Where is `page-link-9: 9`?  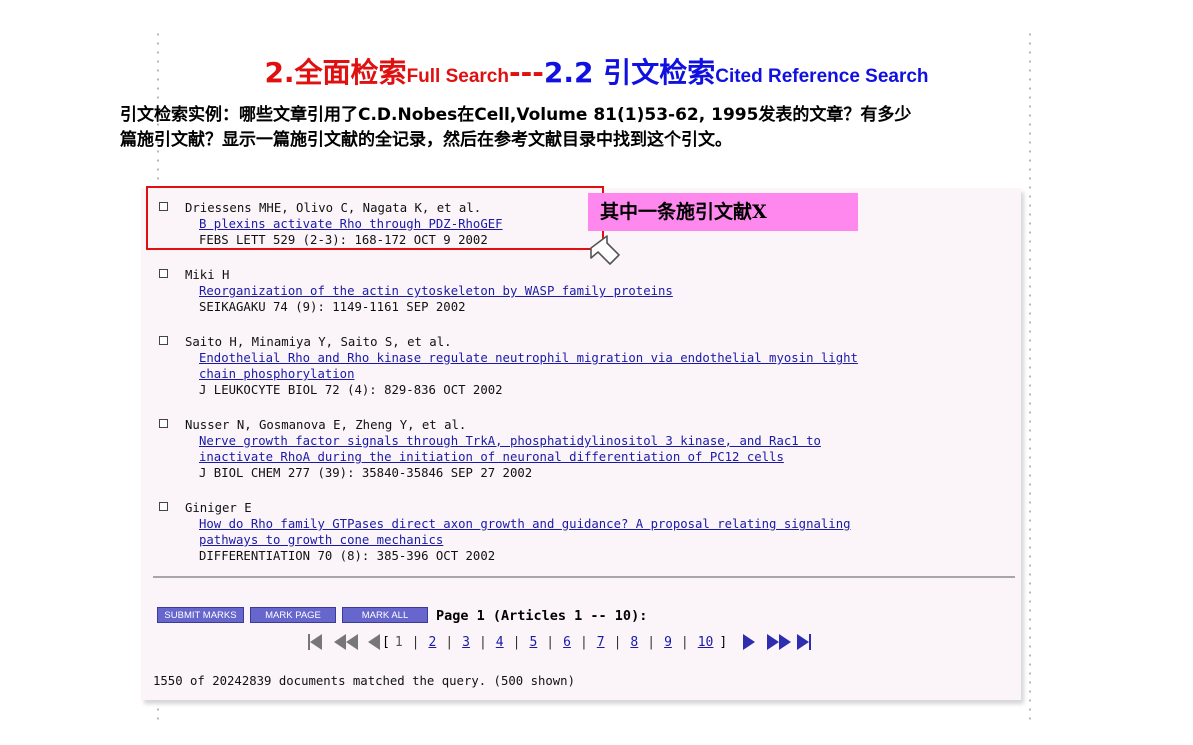
page-link-9: 9 is located at coordinates (668, 642).